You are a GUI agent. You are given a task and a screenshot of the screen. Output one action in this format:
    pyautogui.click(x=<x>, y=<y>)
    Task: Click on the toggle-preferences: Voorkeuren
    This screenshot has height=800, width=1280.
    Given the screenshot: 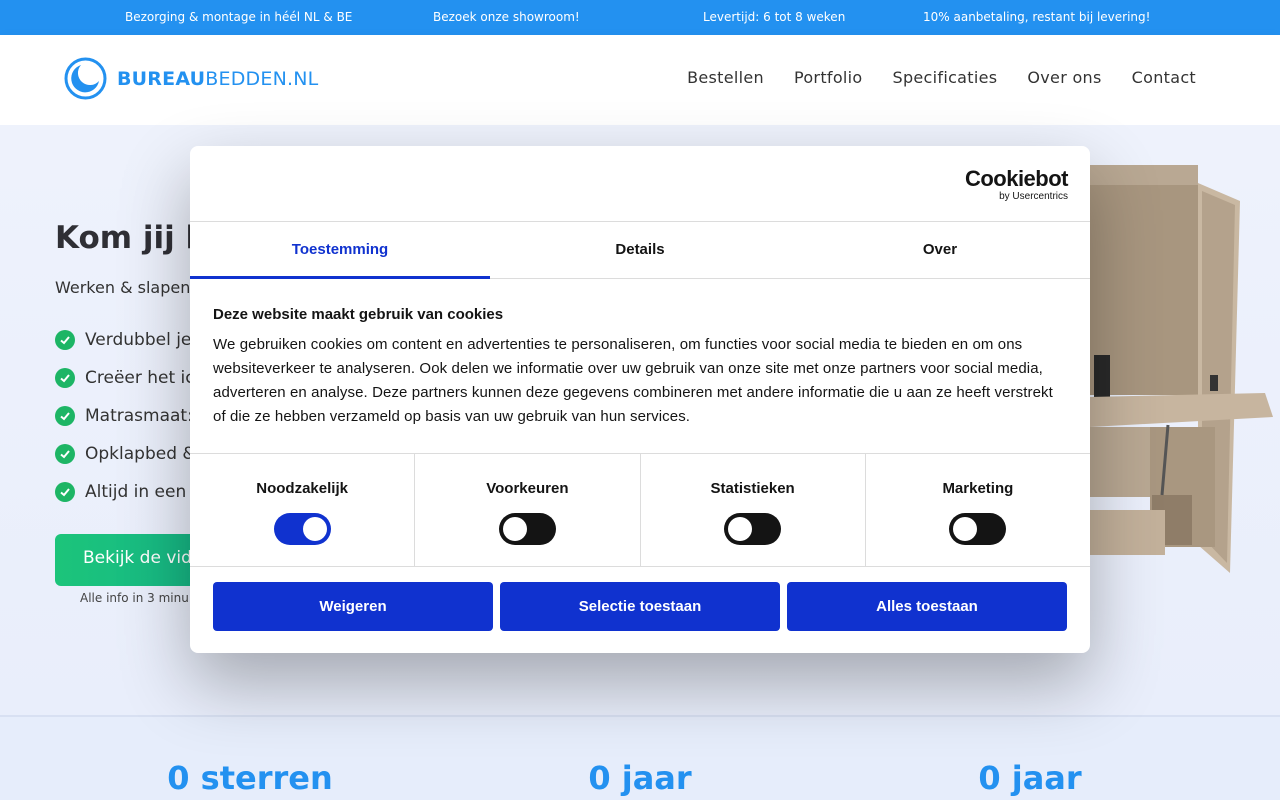 What is the action you would take?
    pyautogui.click(x=528, y=510)
    